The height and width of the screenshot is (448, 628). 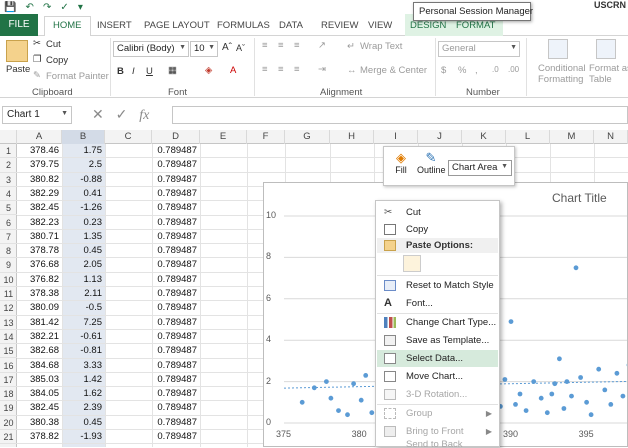 I want to click on formula-input, so click(x=400, y=115).